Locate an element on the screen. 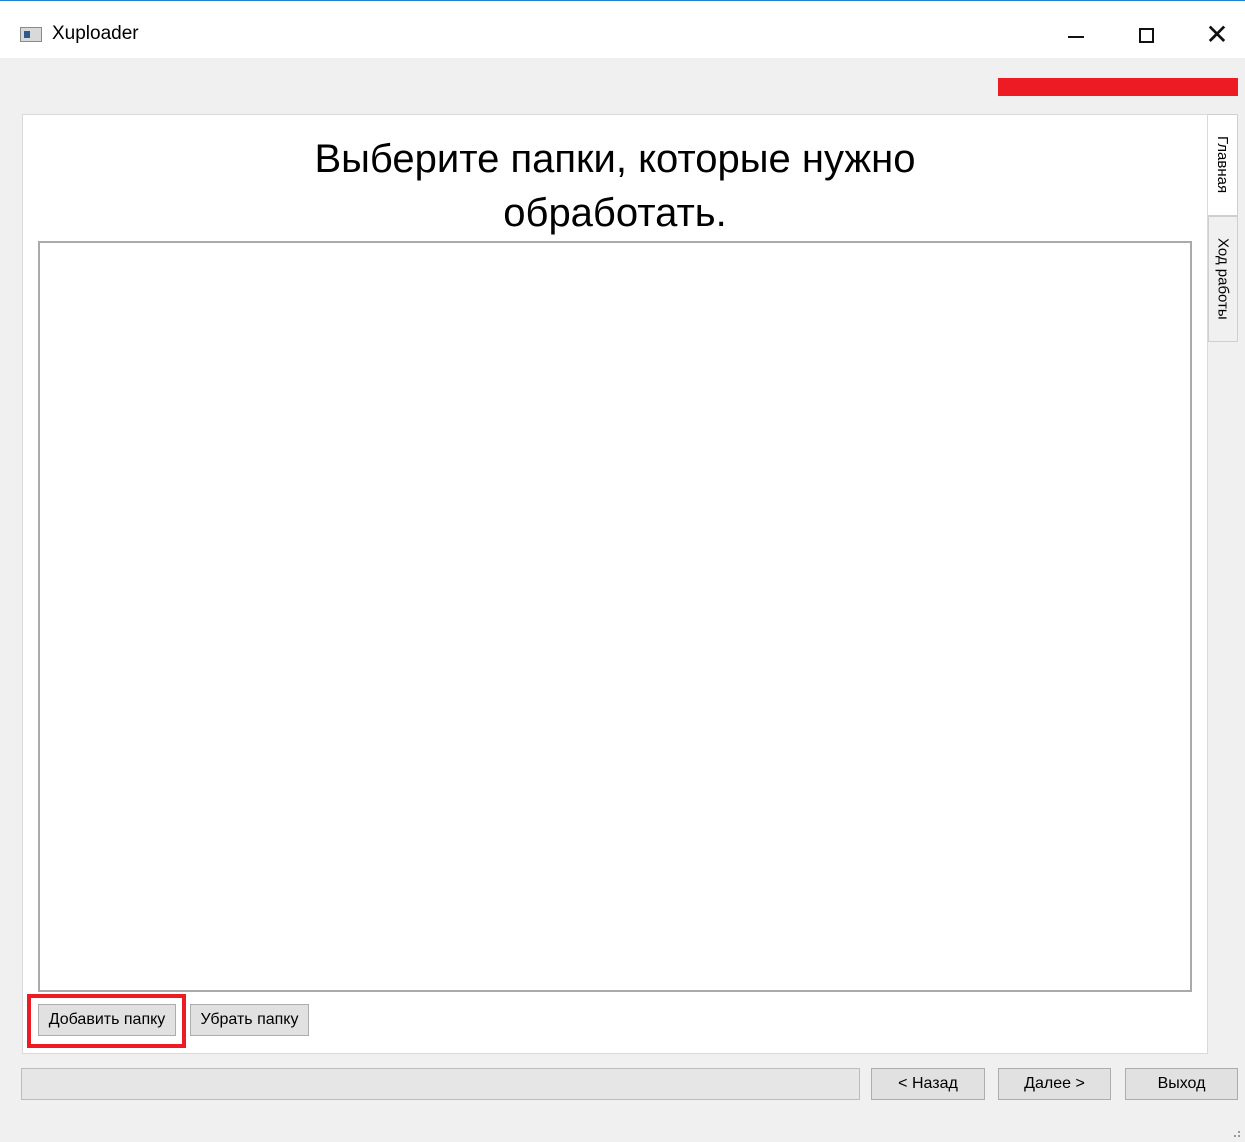  maximize-icon is located at coordinates (1146, 35).